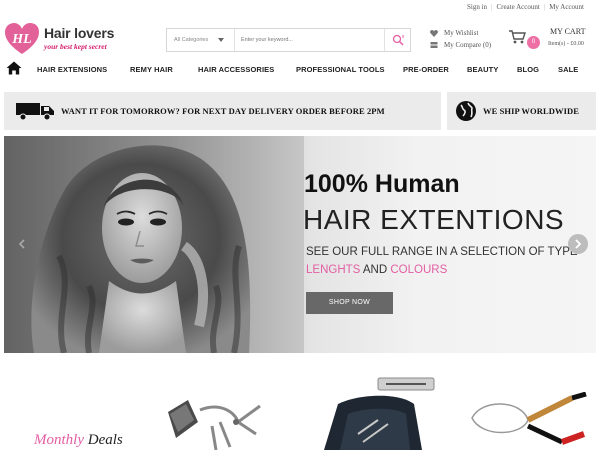 This screenshot has height=450, width=600. What do you see at coordinates (566, 7) in the screenshot?
I see `my-account-link: My Account` at bounding box center [566, 7].